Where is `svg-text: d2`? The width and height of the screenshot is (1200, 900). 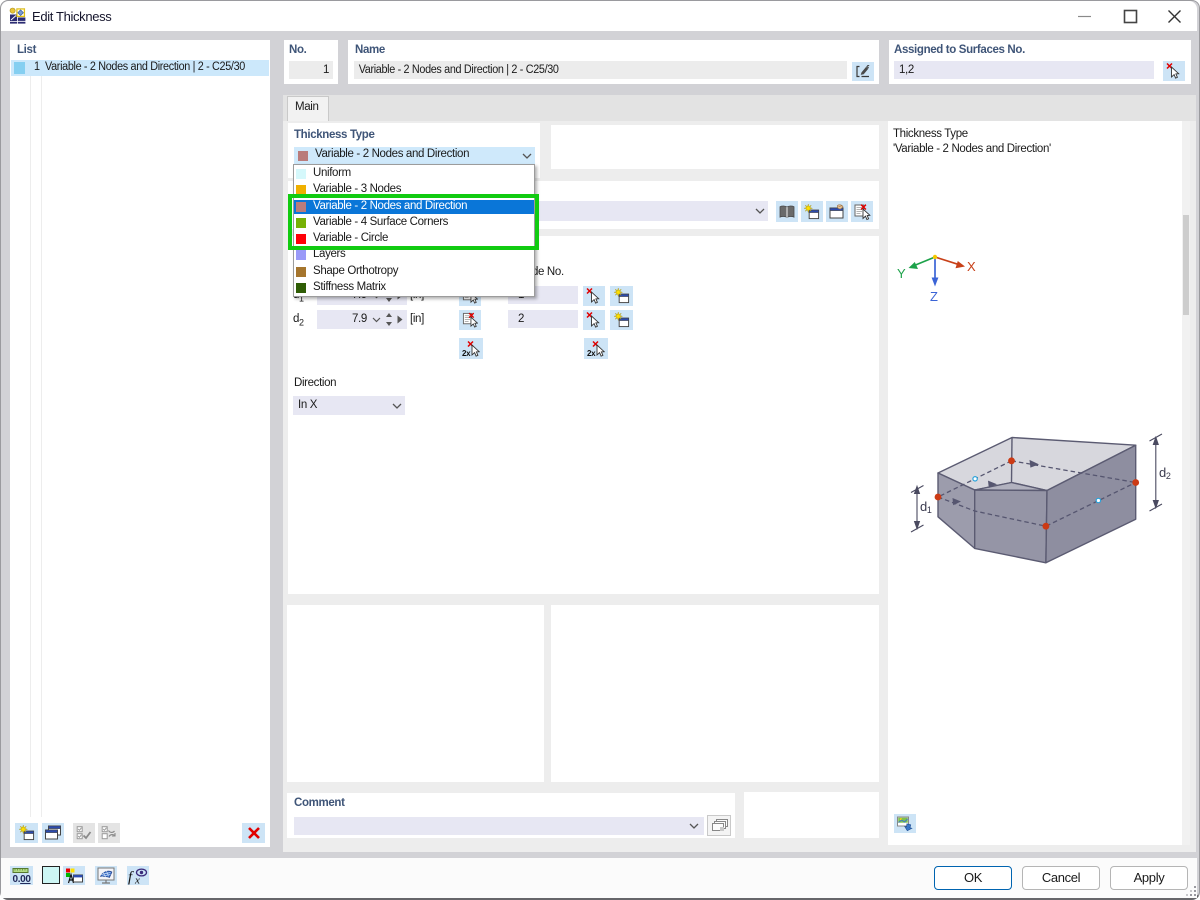
svg-text: d2 is located at coordinates (1165, 473).